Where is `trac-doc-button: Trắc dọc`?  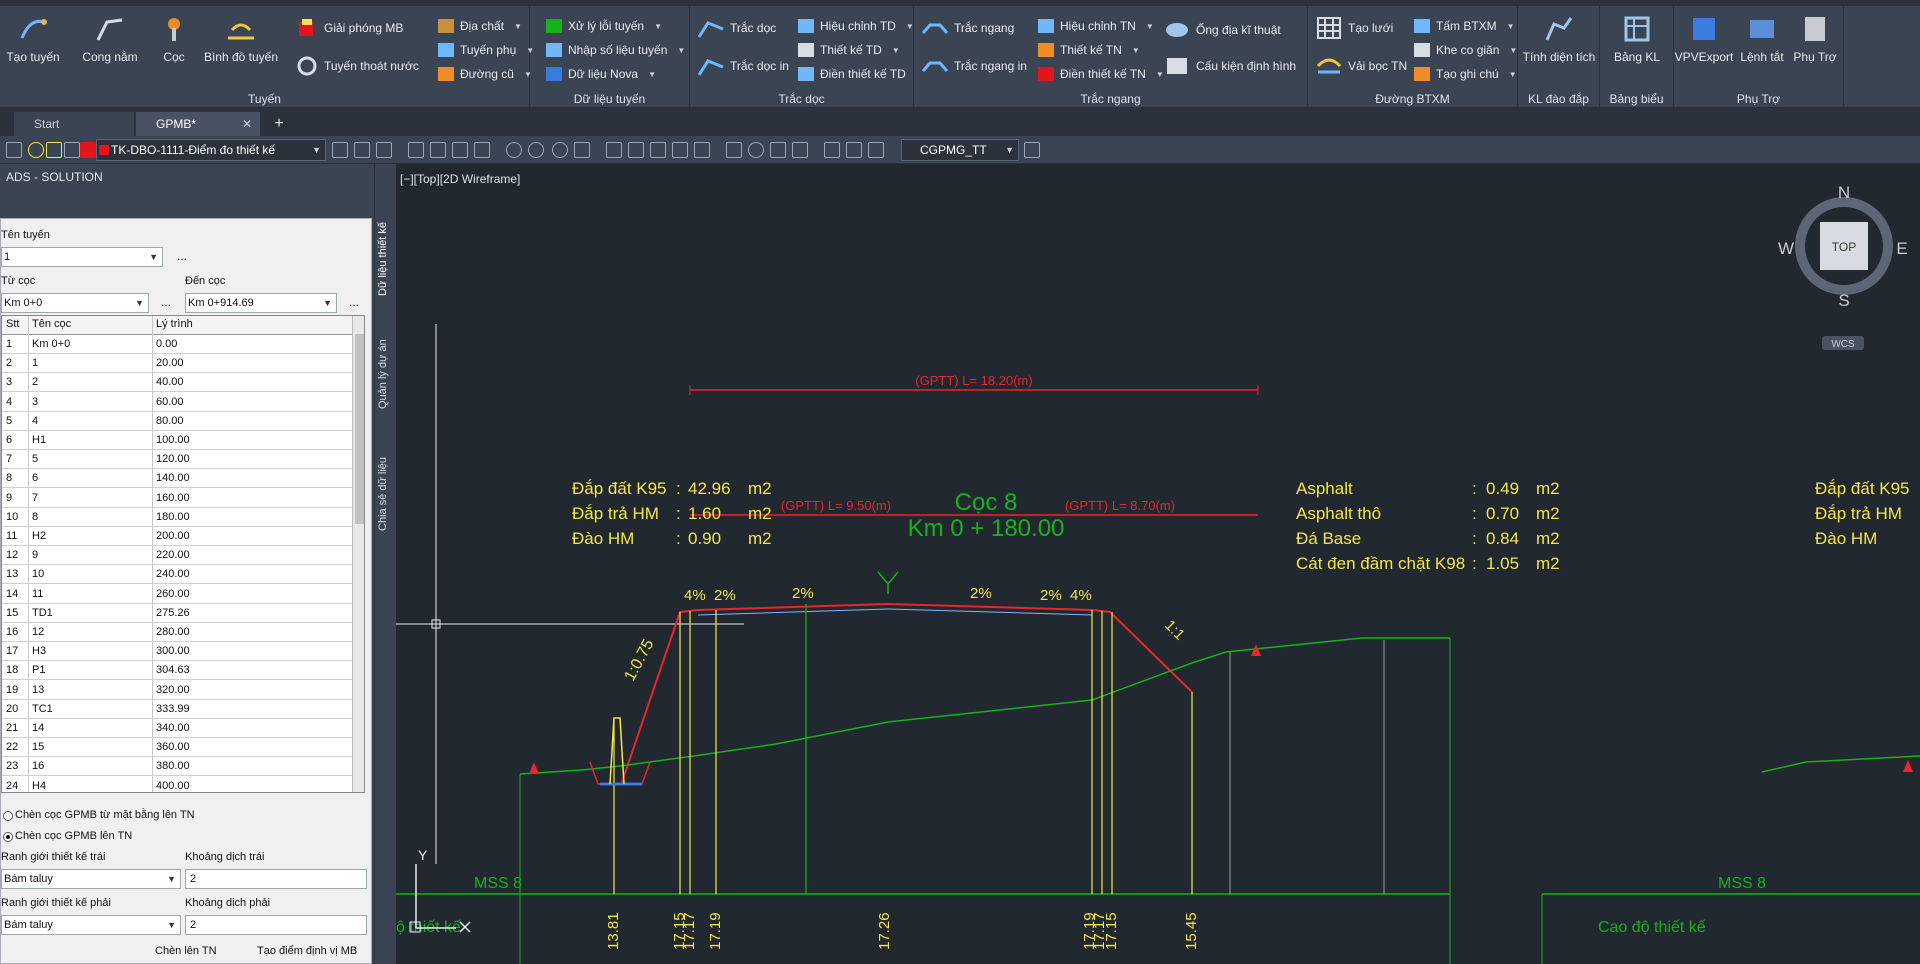
trac-doc-button: Trắc dọc is located at coordinates (737, 28).